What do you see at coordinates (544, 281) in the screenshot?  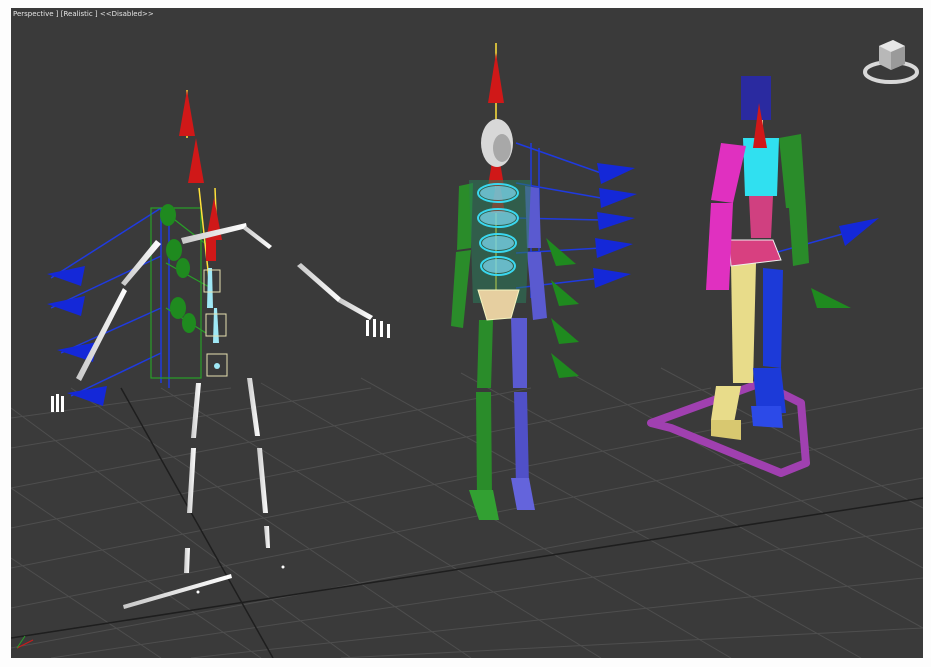 I see `biped-figure` at bounding box center [544, 281].